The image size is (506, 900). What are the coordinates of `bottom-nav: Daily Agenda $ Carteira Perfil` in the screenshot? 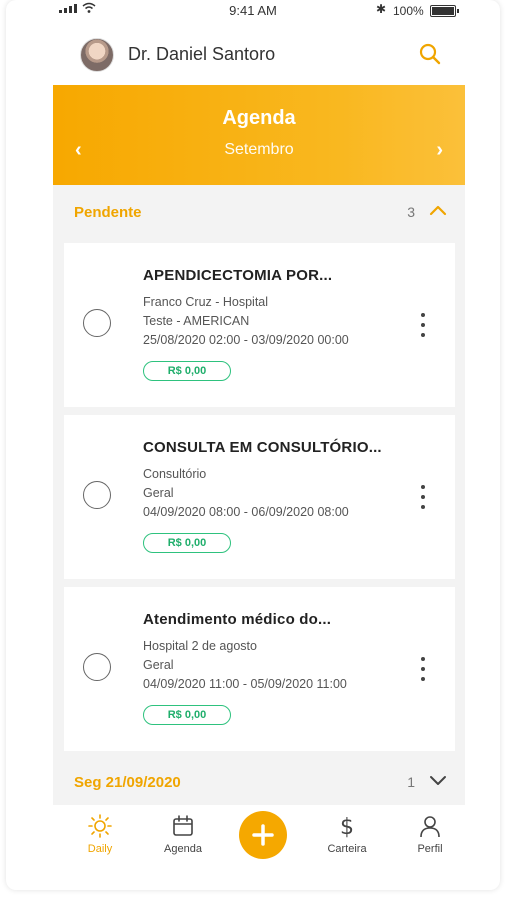 It's located at (259, 838).